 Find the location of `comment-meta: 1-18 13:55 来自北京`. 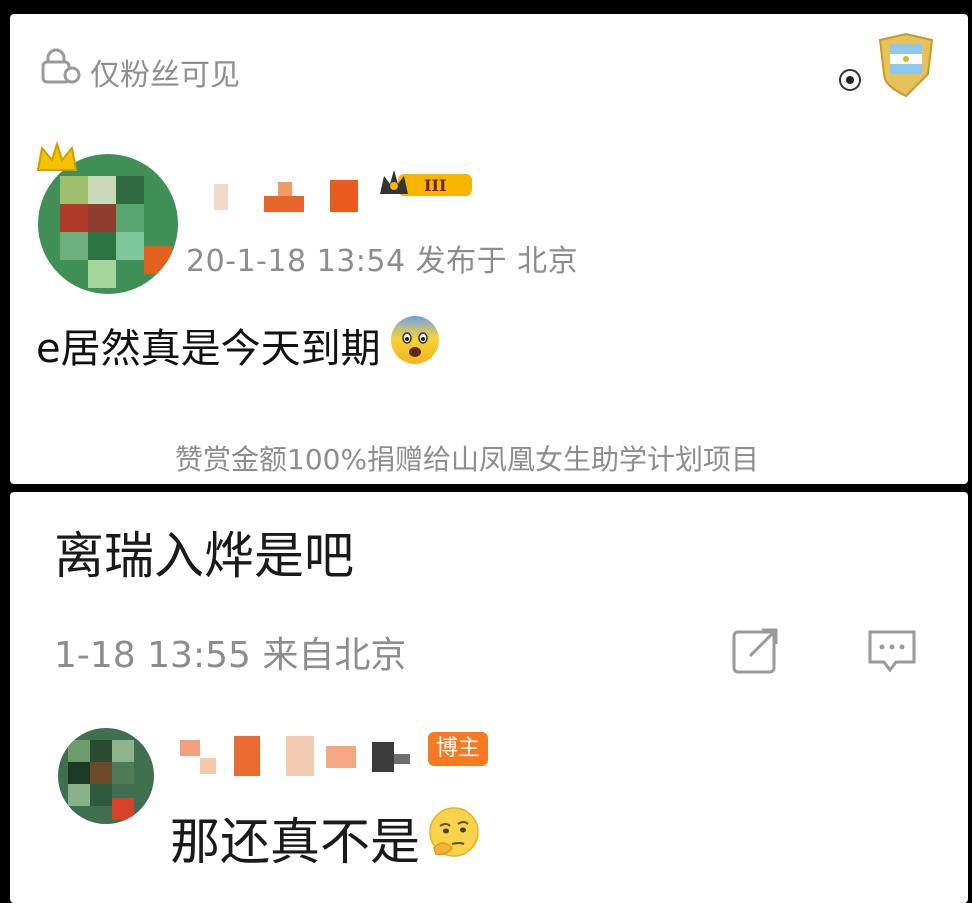

comment-meta: 1-18 13:55 来自北京 is located at coordinates (230, 655).